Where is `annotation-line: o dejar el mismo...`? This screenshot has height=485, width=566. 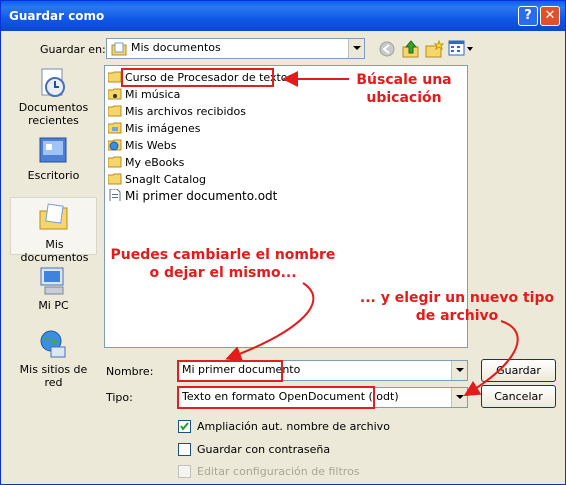 annotation-line: o dejar el mismo... is located at coordinates (223, 273).